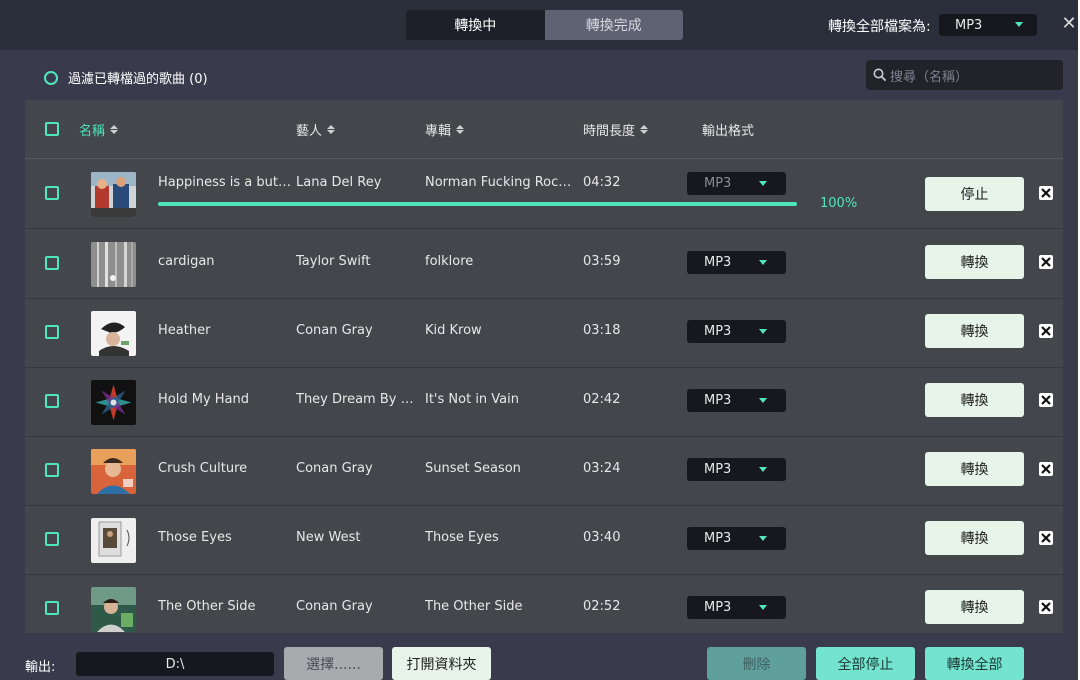 This screenshot has height=680, width=1080. Describe the element at coordinates (602, 537) in the screenshot. I see `song-duration: 03:40` at that location.